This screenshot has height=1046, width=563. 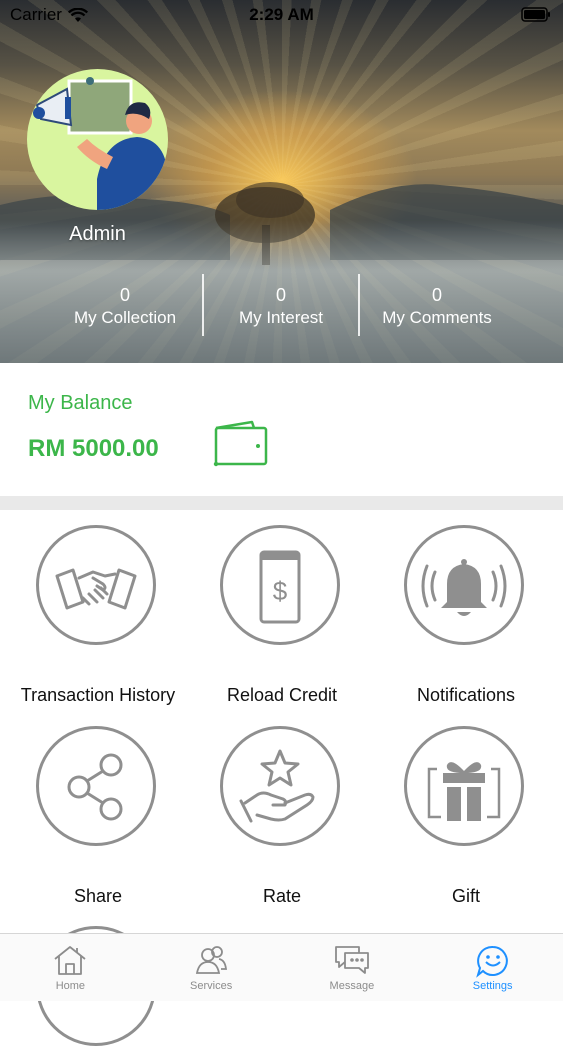 What do you see at coordinates (281, 503) in the screenshot?
I see `section-divider` at bounding box center [281, 503].